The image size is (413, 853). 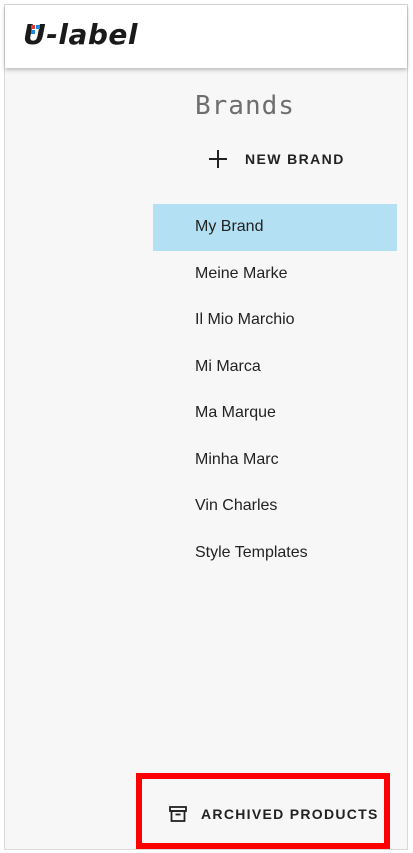 What do you see at coordinates (178, 814) in the screenshot?
I see `archive-box-icon` at bounding box center [178, 814].